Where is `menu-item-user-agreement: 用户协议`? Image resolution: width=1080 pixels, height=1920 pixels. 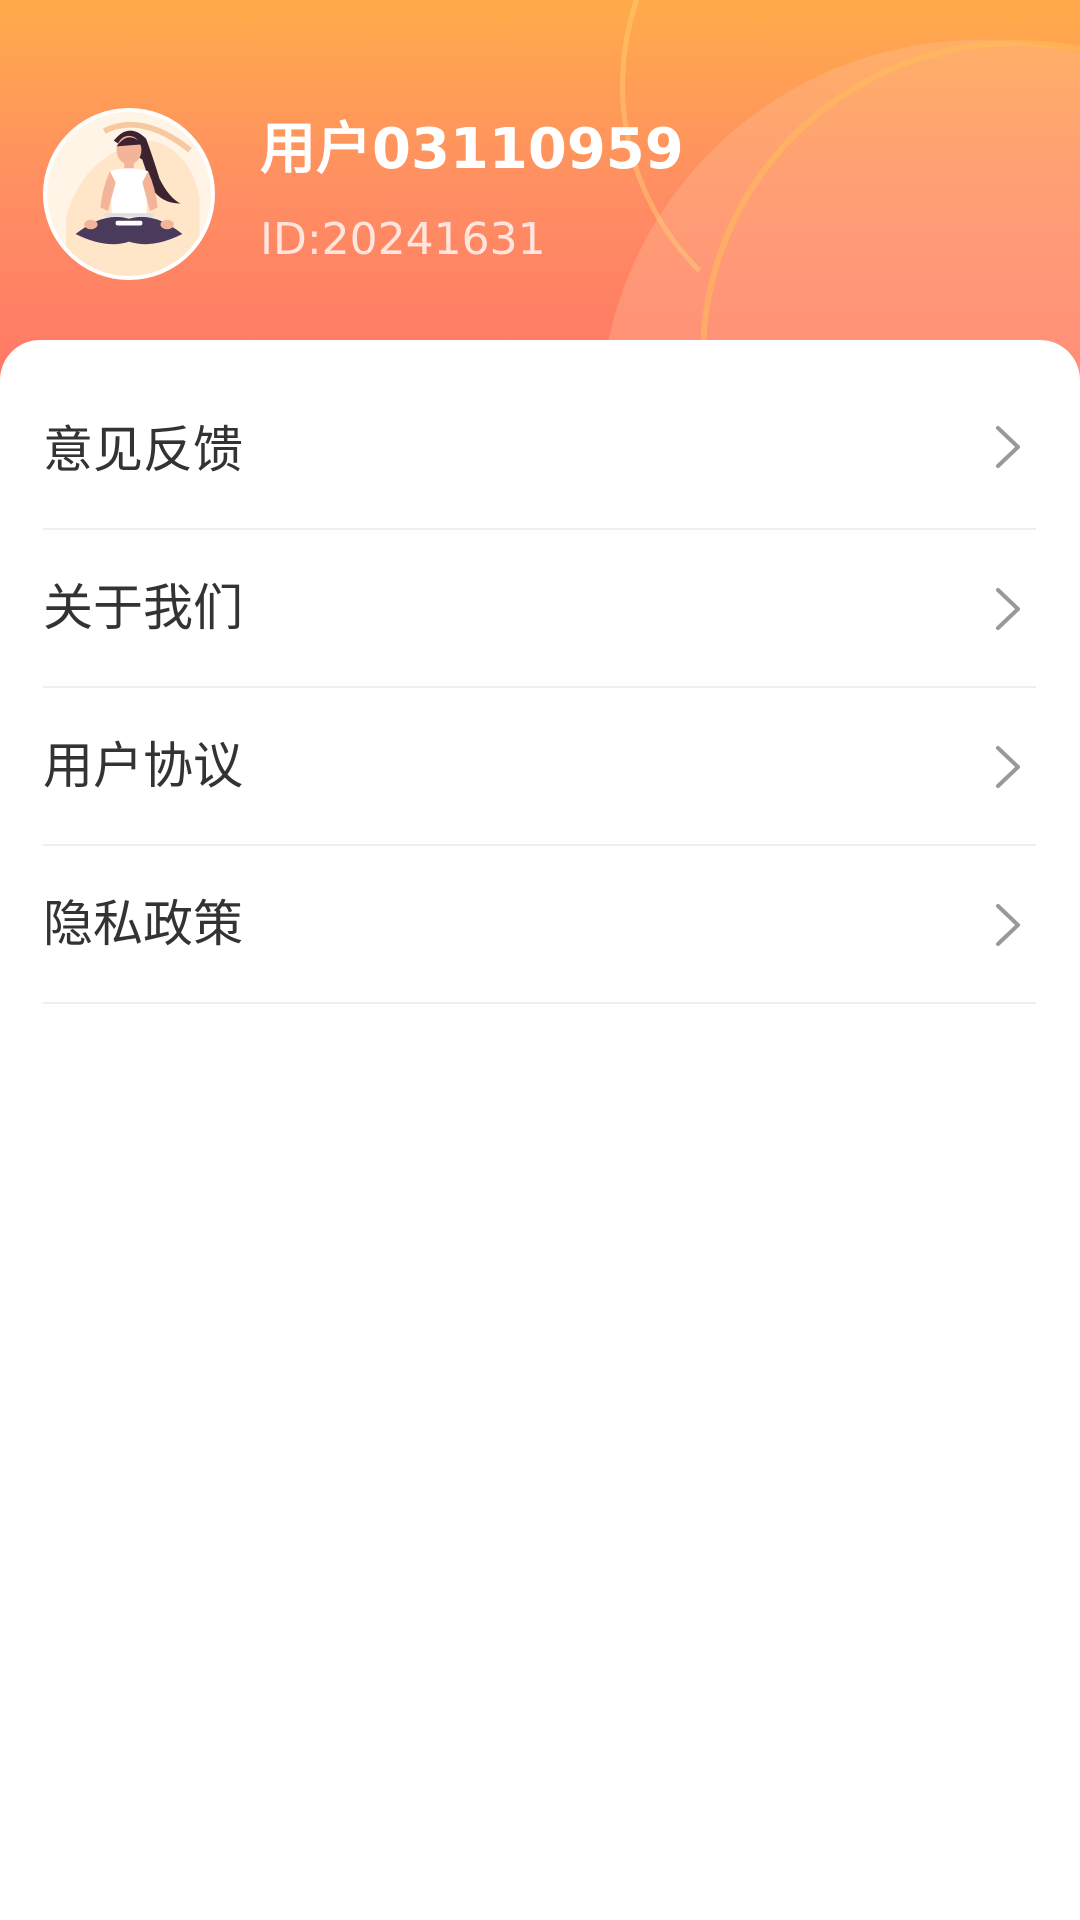 menu-item-user-agreement: 用户协议 is located at coordinates (539, 767).